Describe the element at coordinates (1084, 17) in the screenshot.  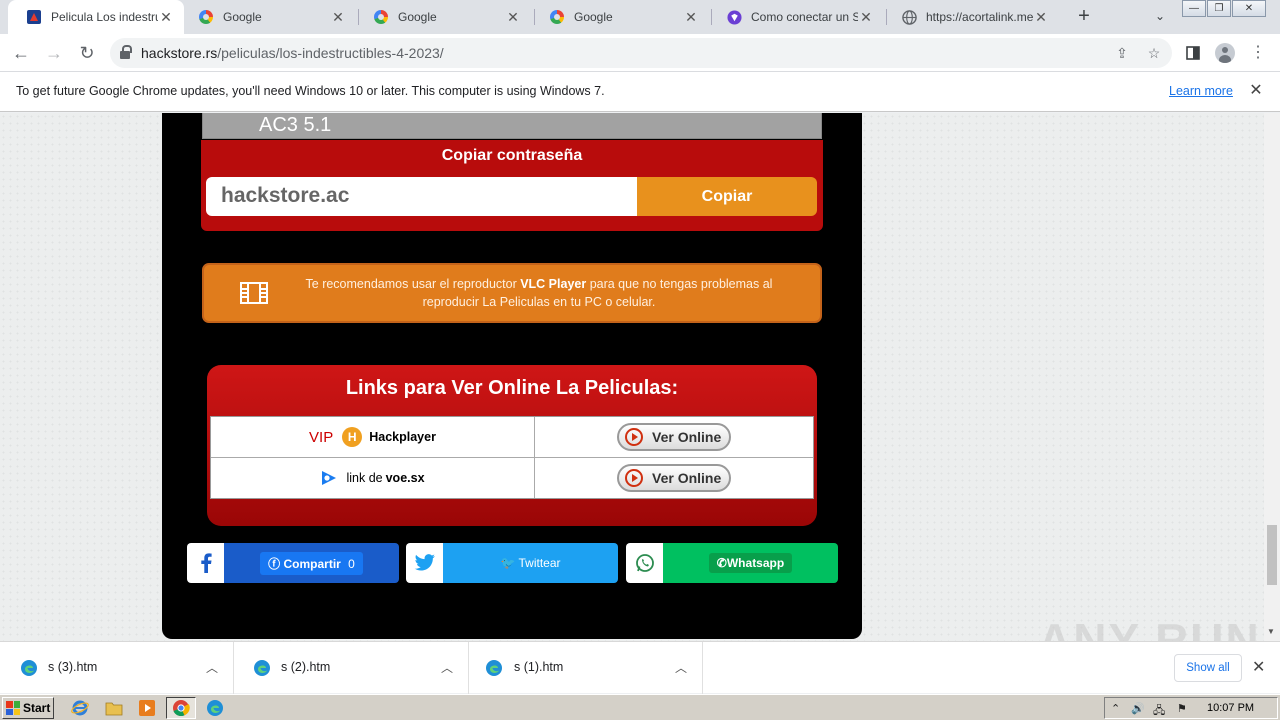
I see `new-tab-button: +` at that location.